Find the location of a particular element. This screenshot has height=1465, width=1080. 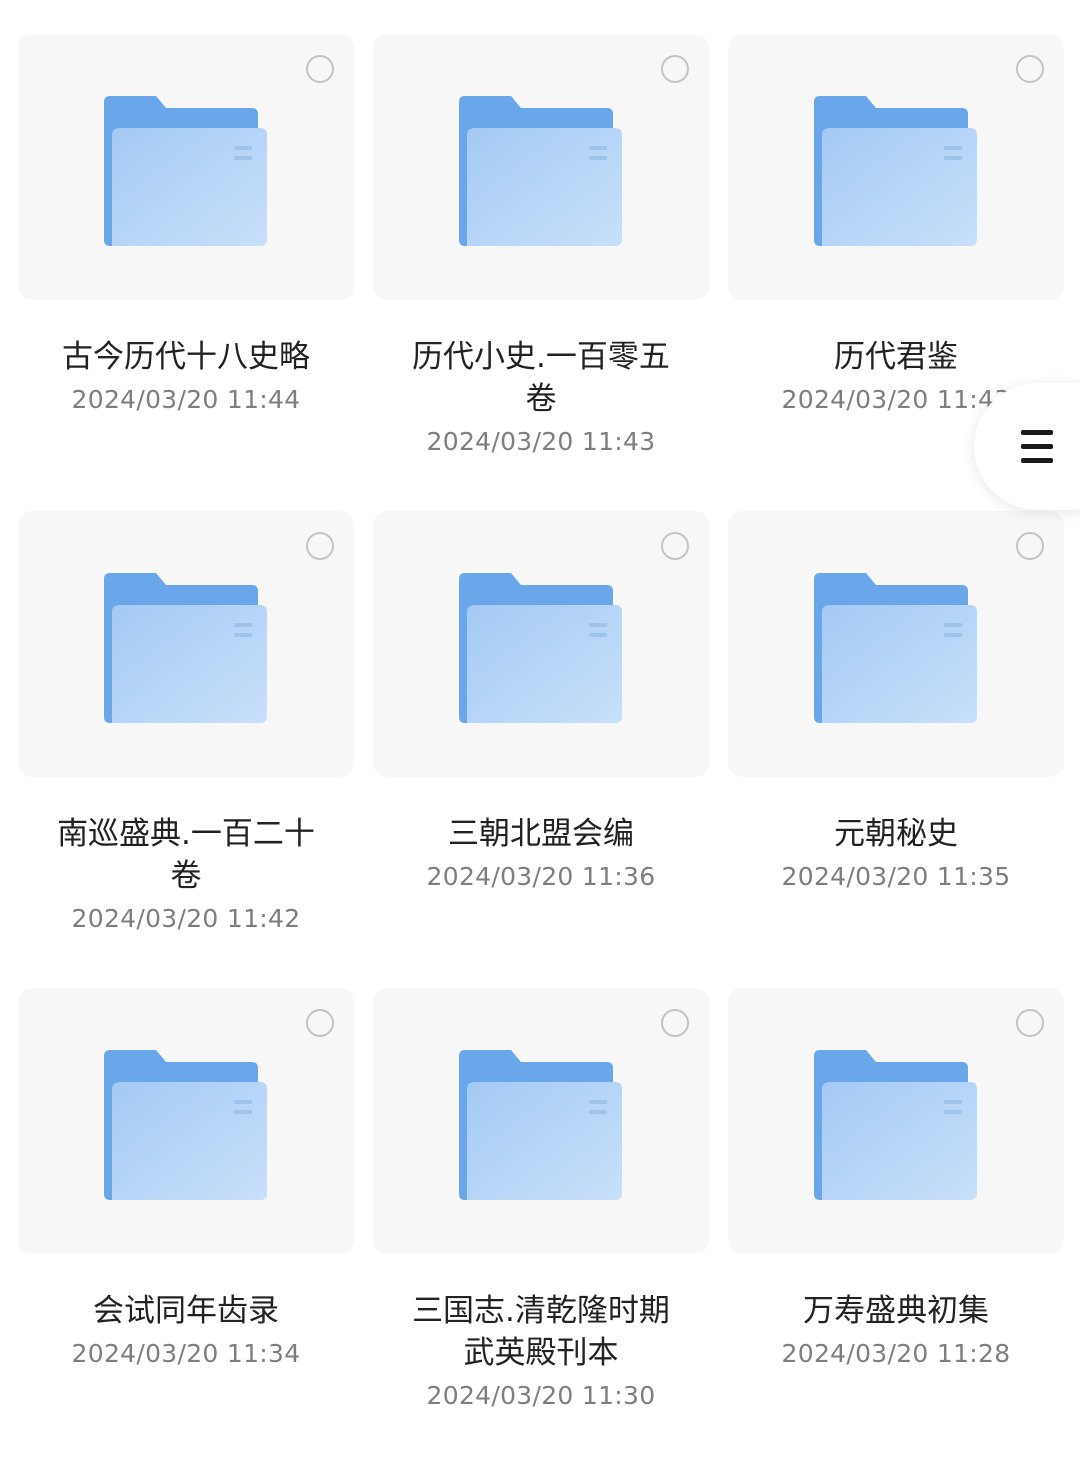

folder-item: 元朝秘史 2024/03/20 11:35 is located at coordinates (896, 749).